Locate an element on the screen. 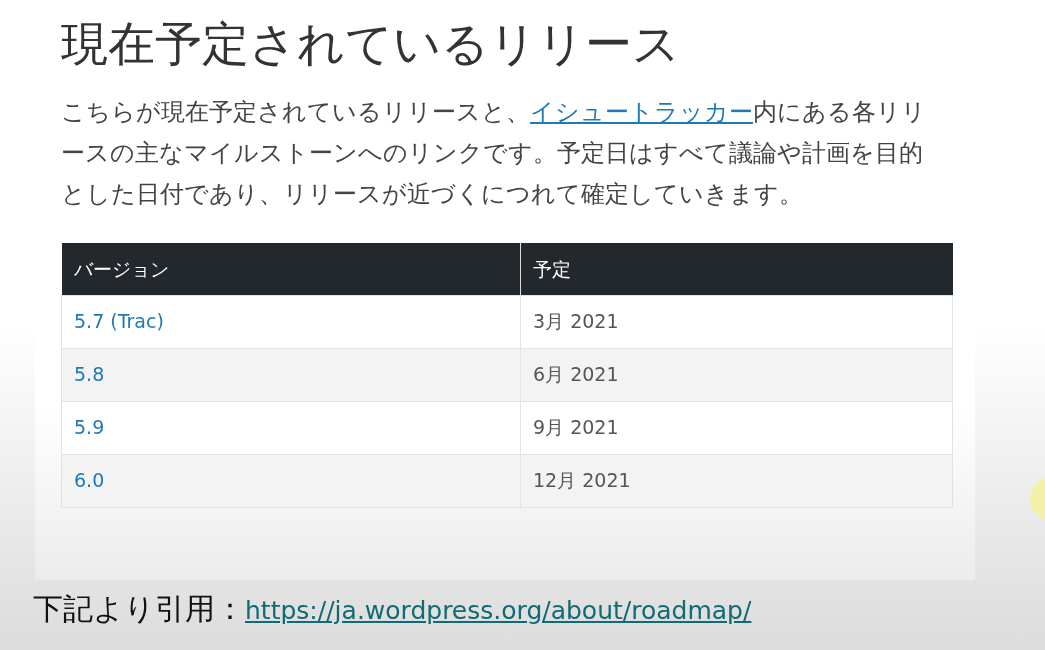 This screenshot has width=1045, height=650. version-text: 5.9 is located at coordinates (89, 427).